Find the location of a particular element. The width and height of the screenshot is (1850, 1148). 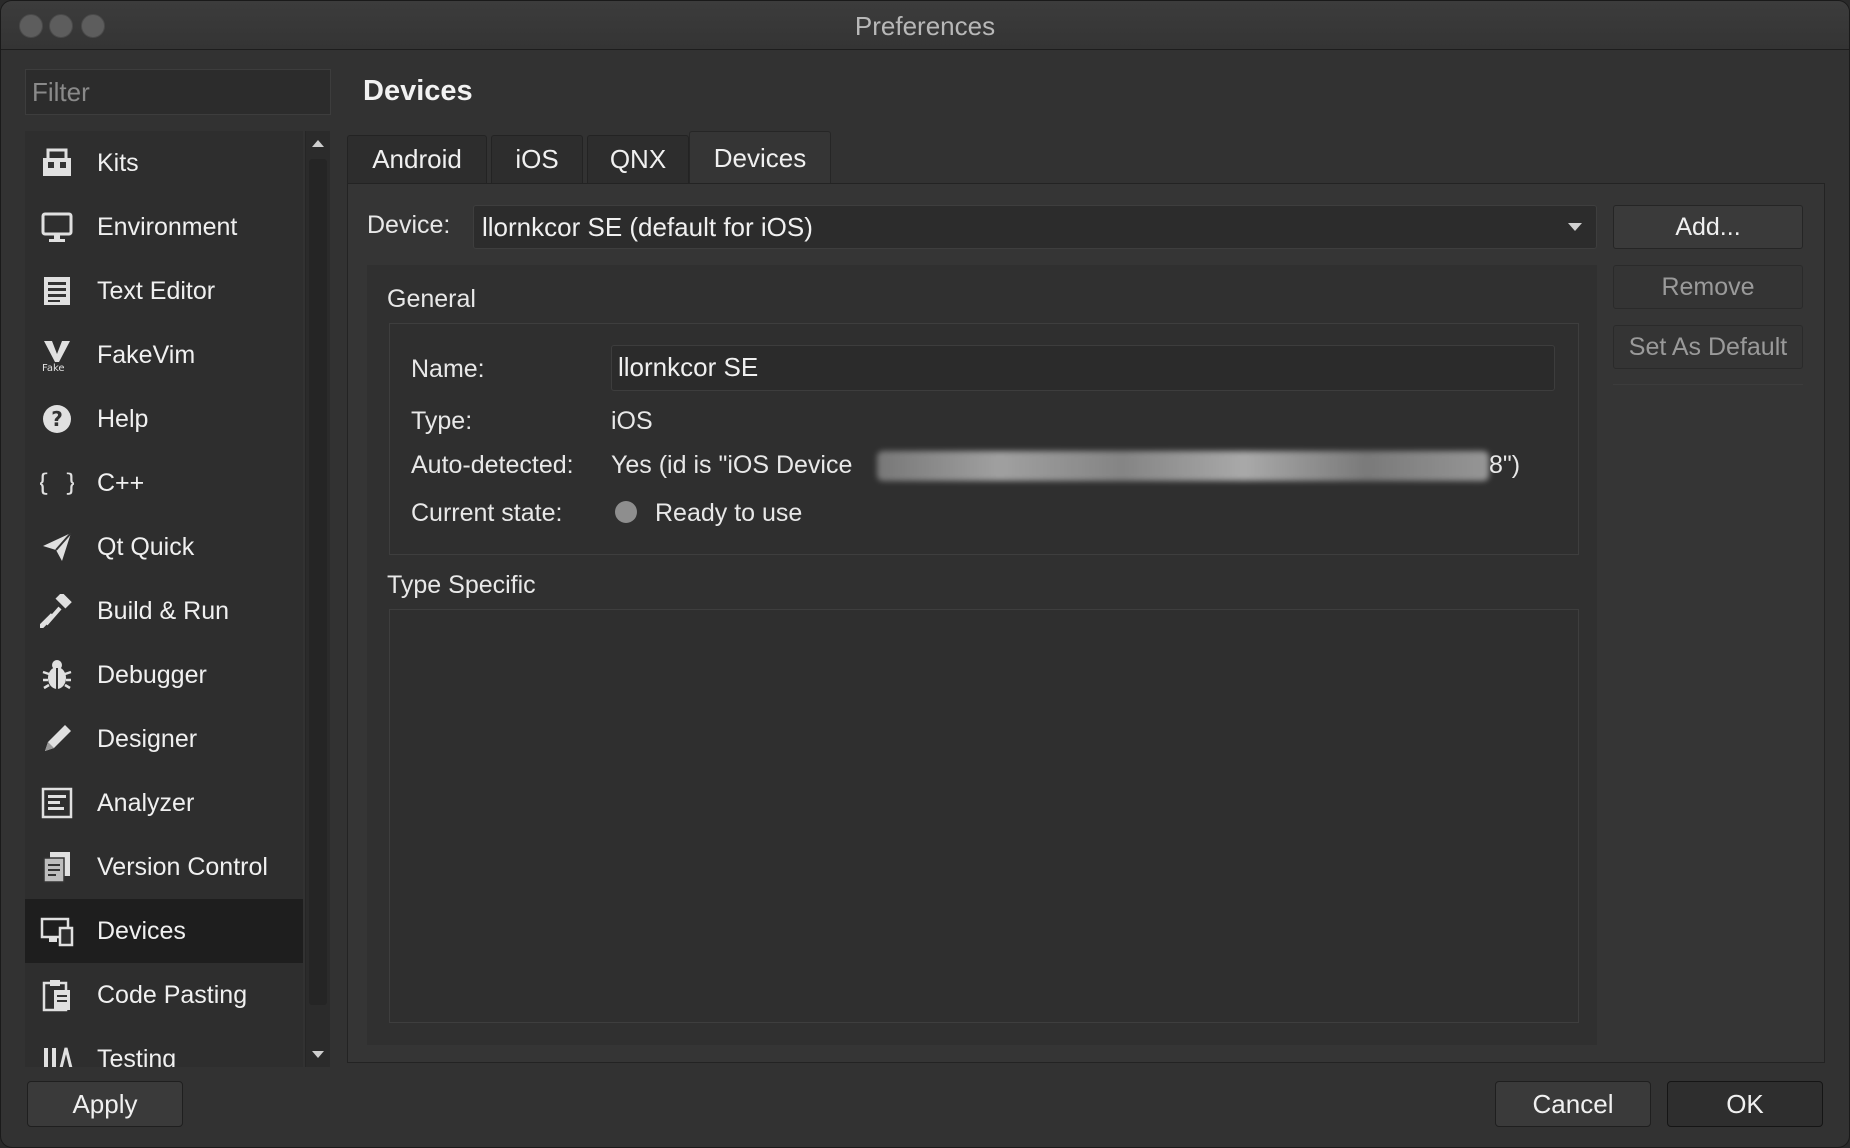

sidebar-item-label: Environment is located at coordinates (167, 226).